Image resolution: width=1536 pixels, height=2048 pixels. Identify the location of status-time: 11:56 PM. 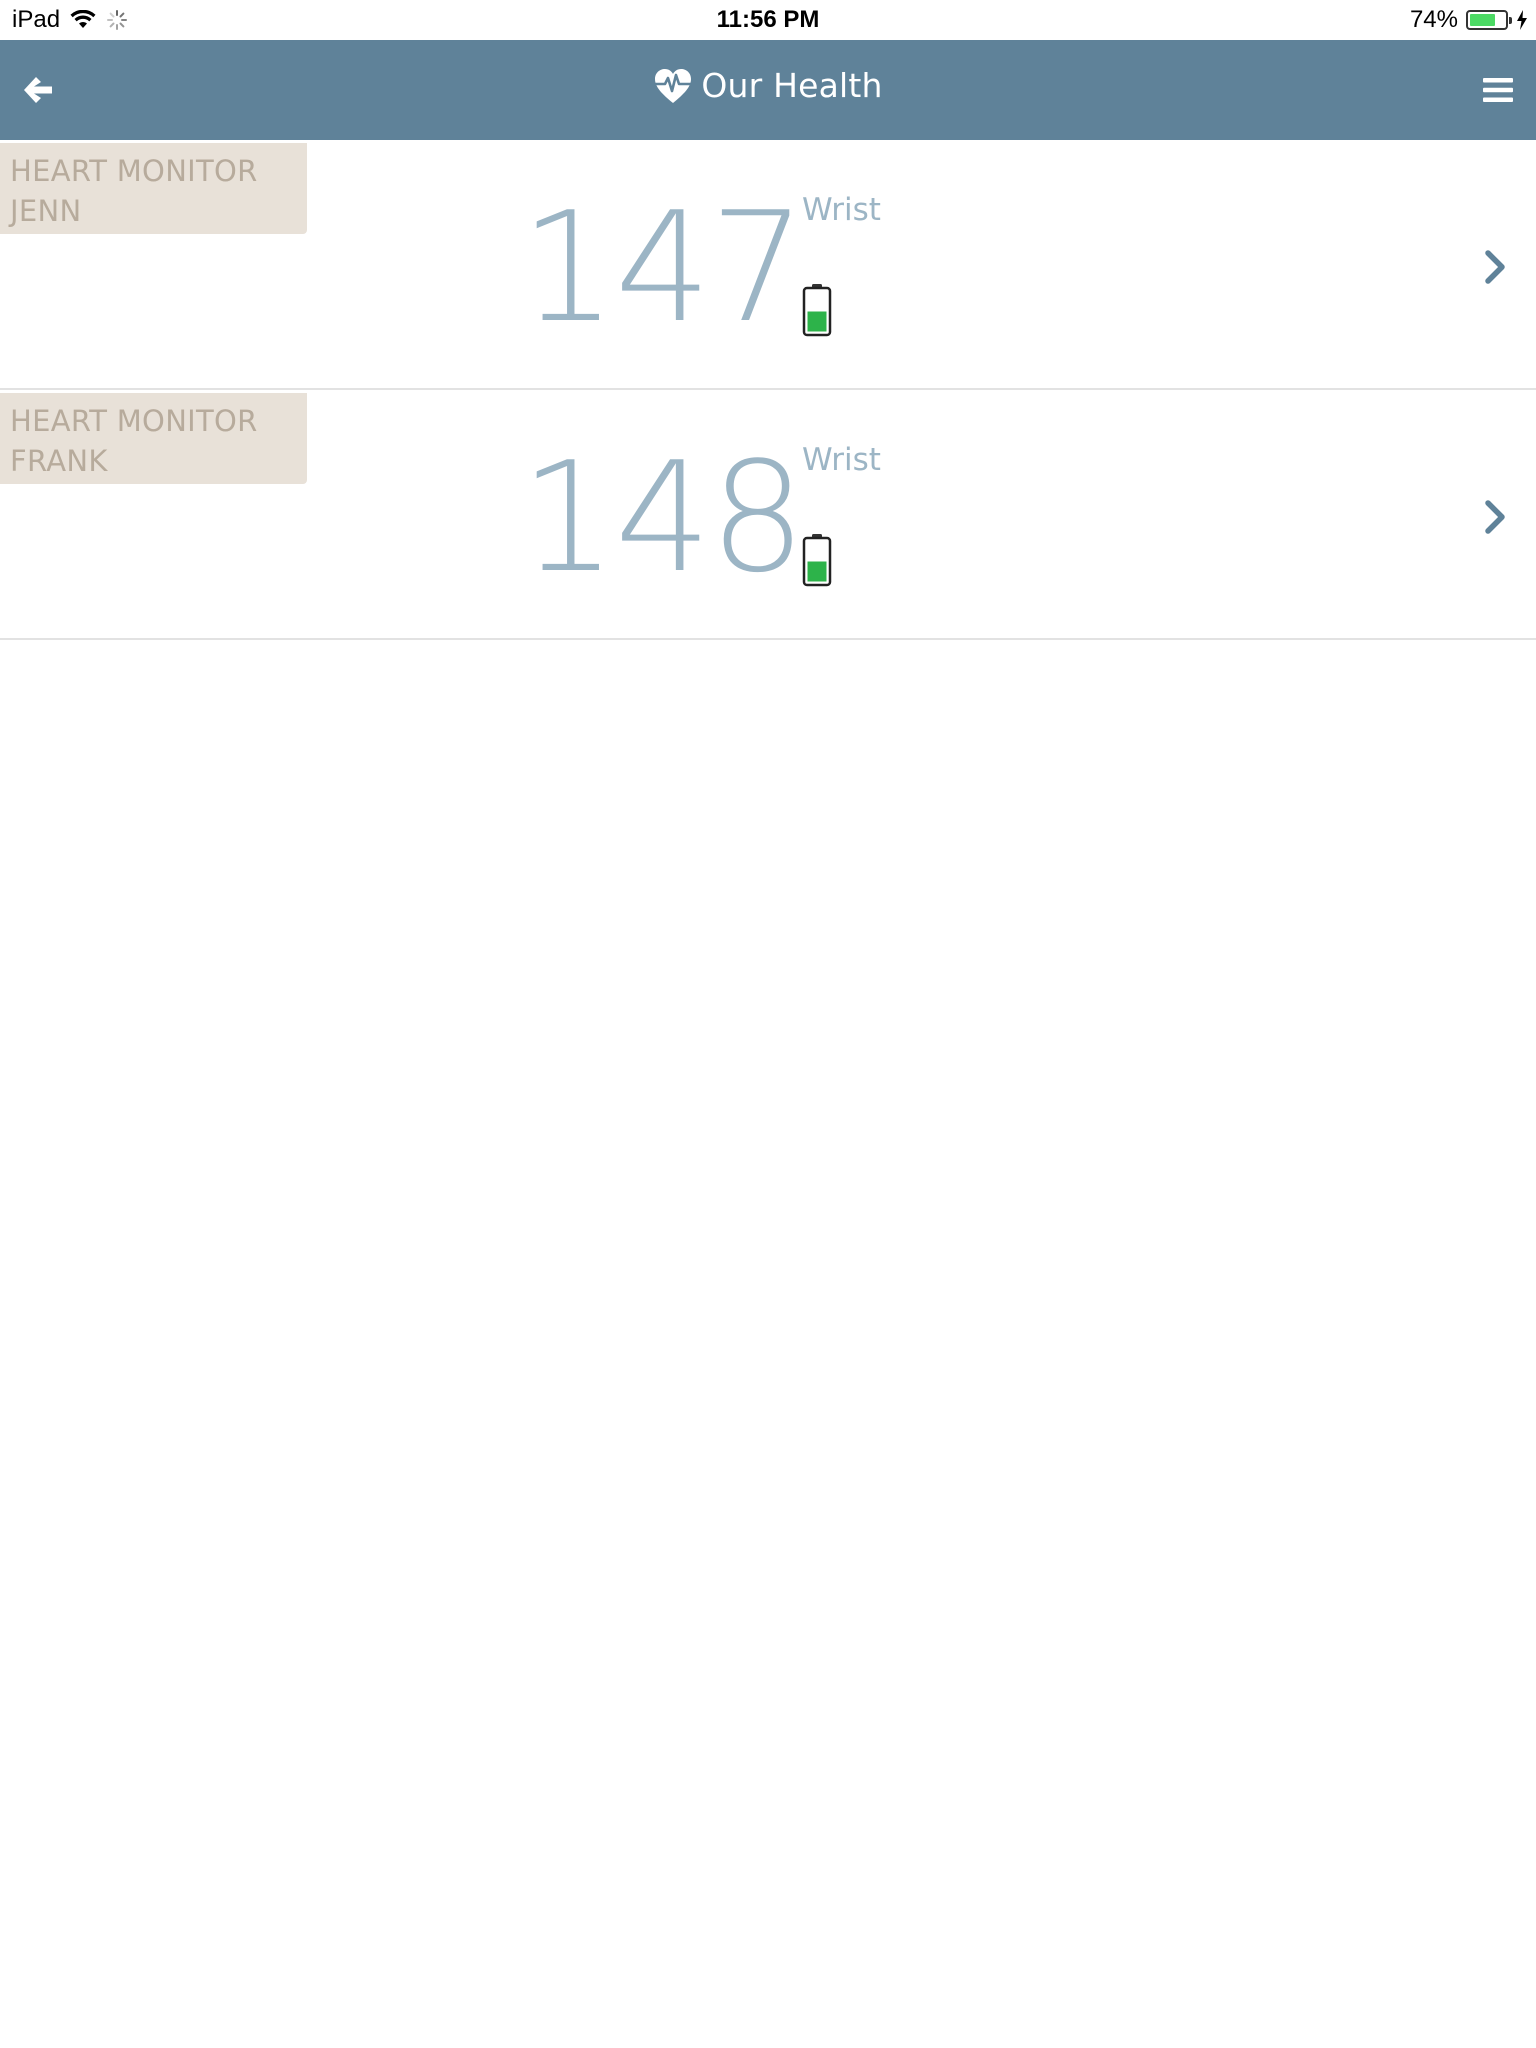
(768, 19).